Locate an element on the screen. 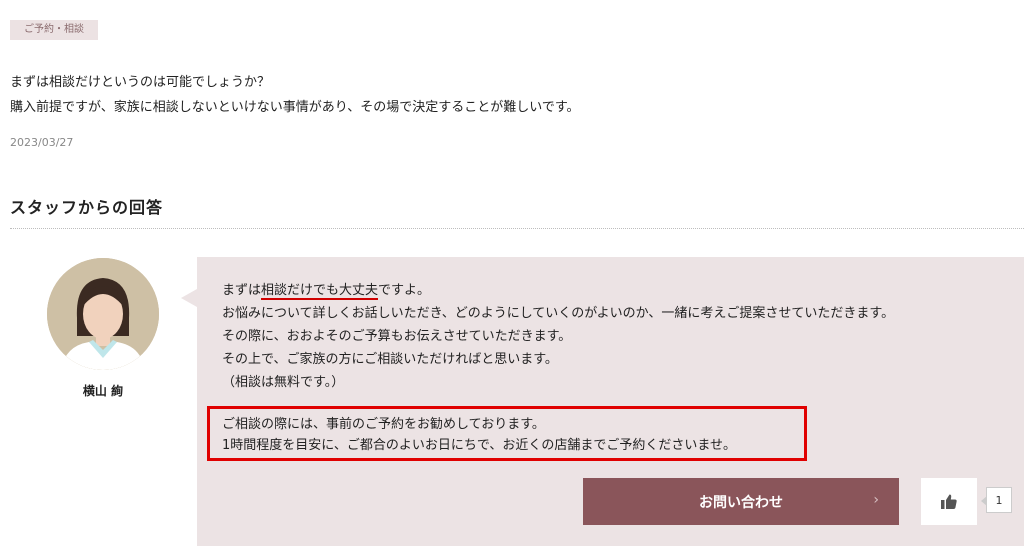 This screenshot has height=546, width=1024. answer-line: その際に、おおよそのご予算もお伝えさせていただきます。 is located at coordinates (397, 336).